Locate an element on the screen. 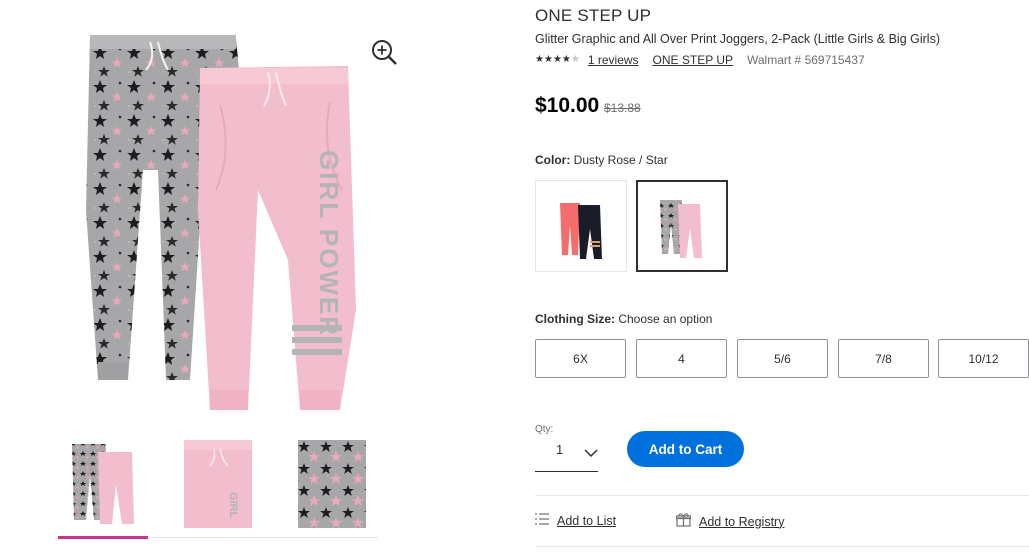 The width and height of the screenshot is (1029, 552). reviews-link: 1 reviews is located at coordinates (613, 60).